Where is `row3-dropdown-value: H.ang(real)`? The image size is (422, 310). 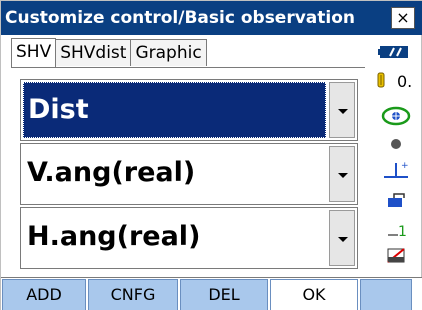
row3-dropdown-value: H.ang(real) is located at coordinates (114, 236).